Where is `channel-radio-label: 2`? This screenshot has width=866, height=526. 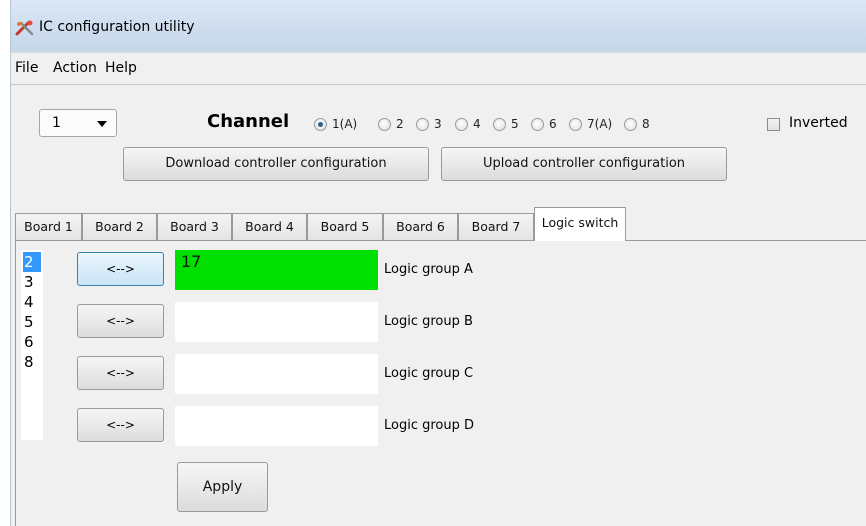 channel-radio-label: 2 is located at coordinates (400, 124).